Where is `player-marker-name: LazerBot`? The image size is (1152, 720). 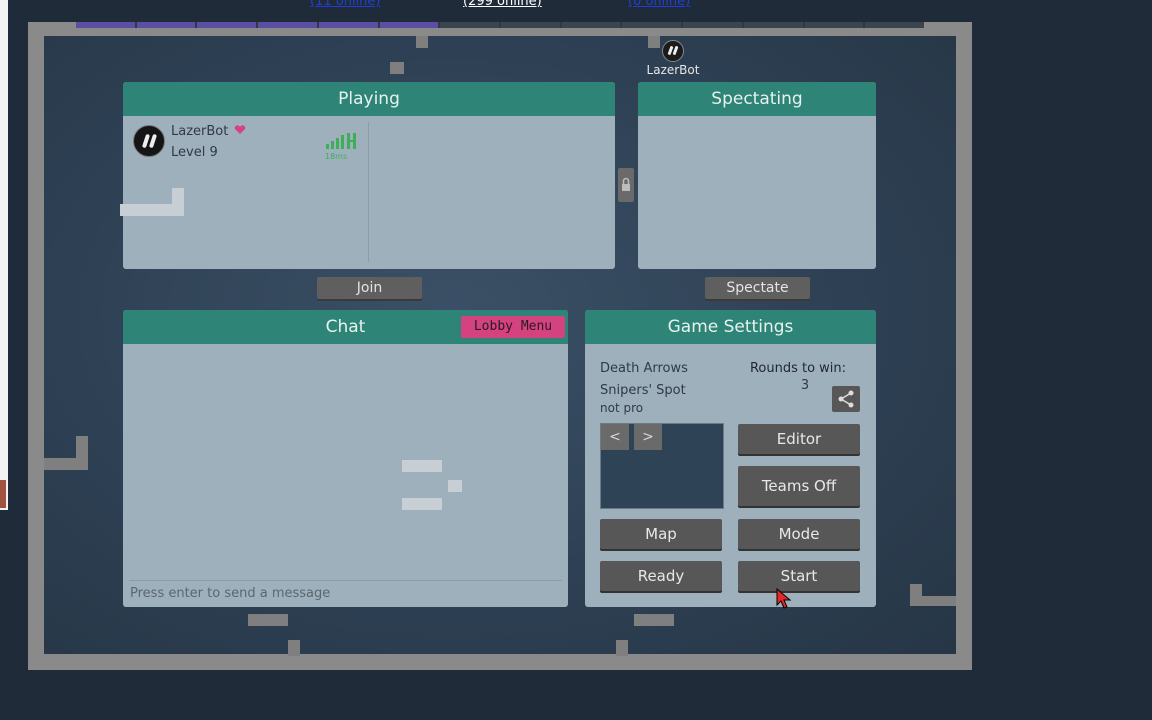
player-marker-name: LazerBot is located at coordinates (673, 70).